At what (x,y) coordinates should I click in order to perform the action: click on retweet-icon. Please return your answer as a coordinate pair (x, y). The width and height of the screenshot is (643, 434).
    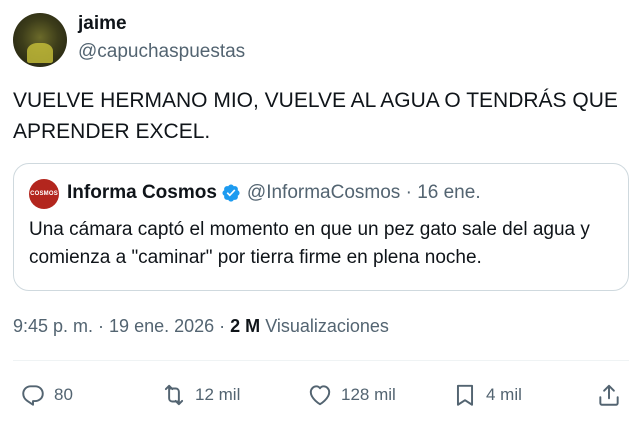
    Looking at the image, I should click on (174, 395).